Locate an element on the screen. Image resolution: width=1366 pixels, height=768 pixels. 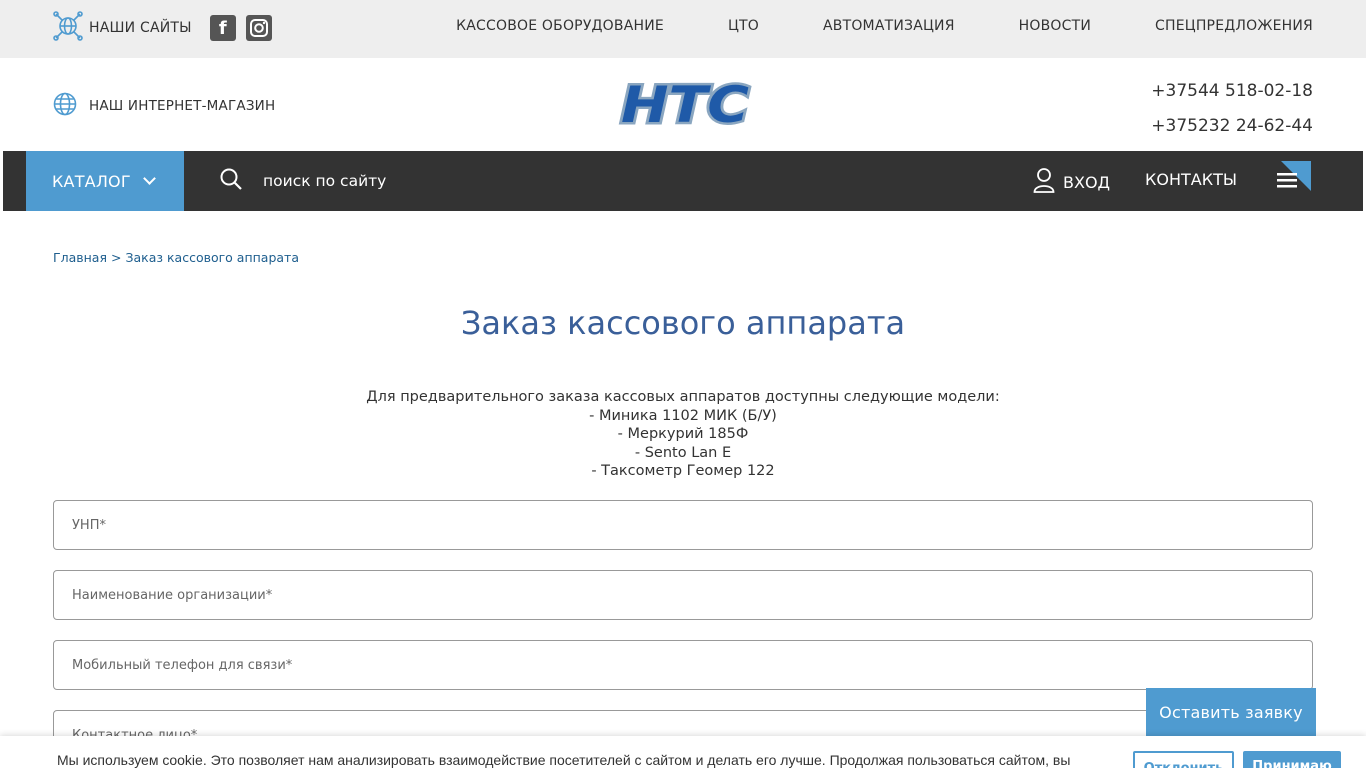
breadcrumb-current: Заказ кассового аппарата is located at coordinates (212, 257).